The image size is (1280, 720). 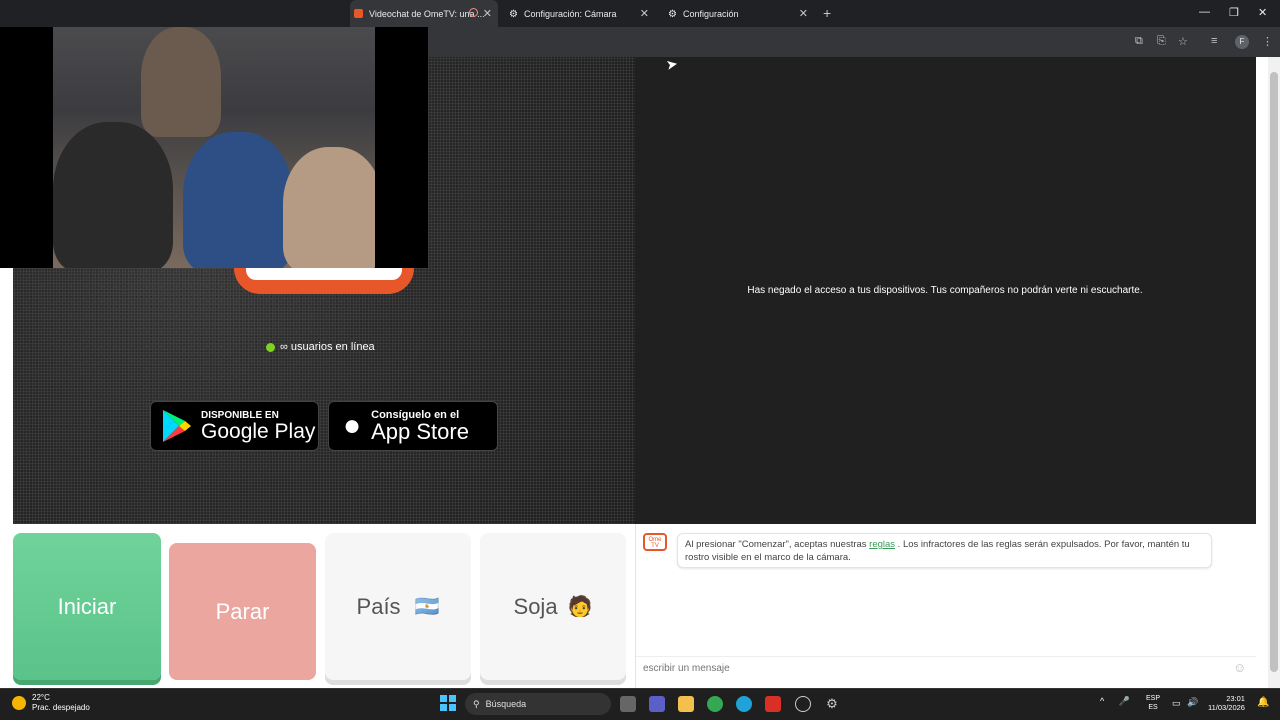 What do you see at coordinates (803, 704) in the screenshot?
I see `app-circle-icon` at bounding box center [803, 704].